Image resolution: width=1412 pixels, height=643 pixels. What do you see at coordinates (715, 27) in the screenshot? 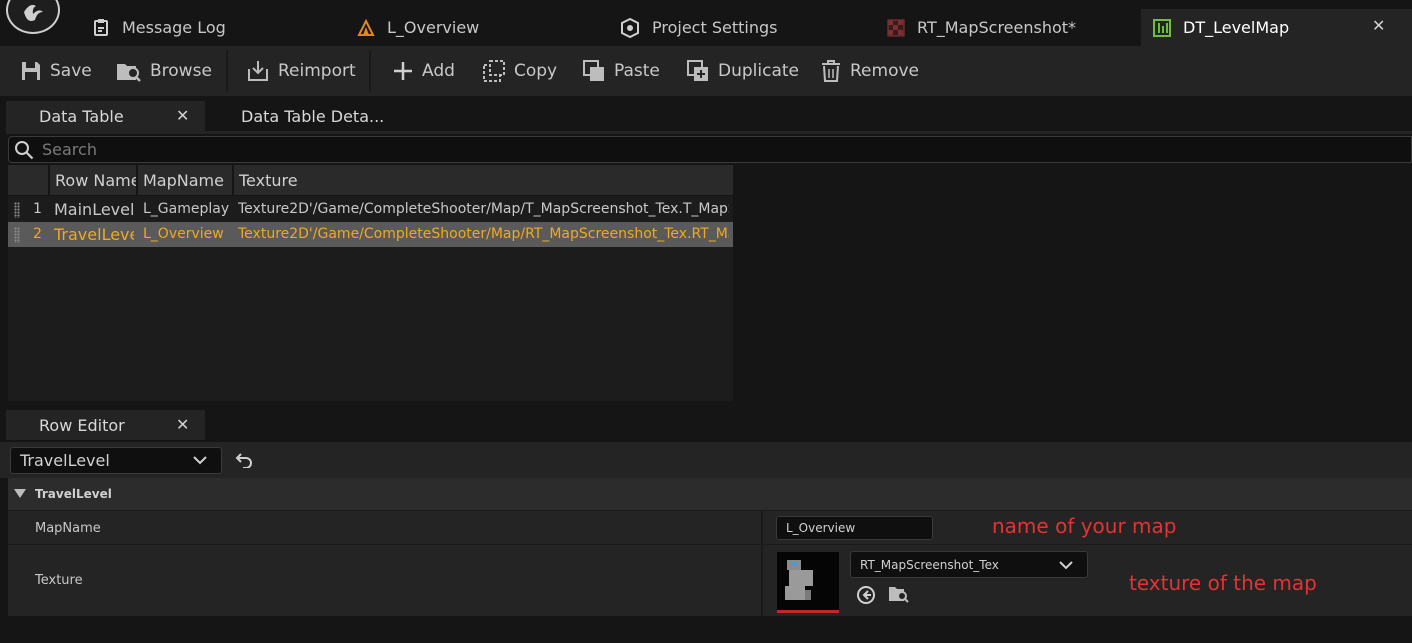
I see `tab-label: Project Settings` at bounding box center [715, 27].